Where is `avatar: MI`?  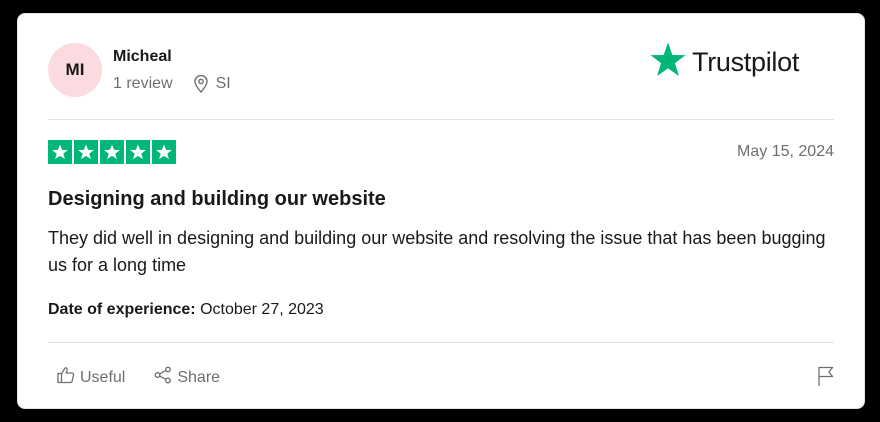
avatar: MI is located at coordinates (75, 70).